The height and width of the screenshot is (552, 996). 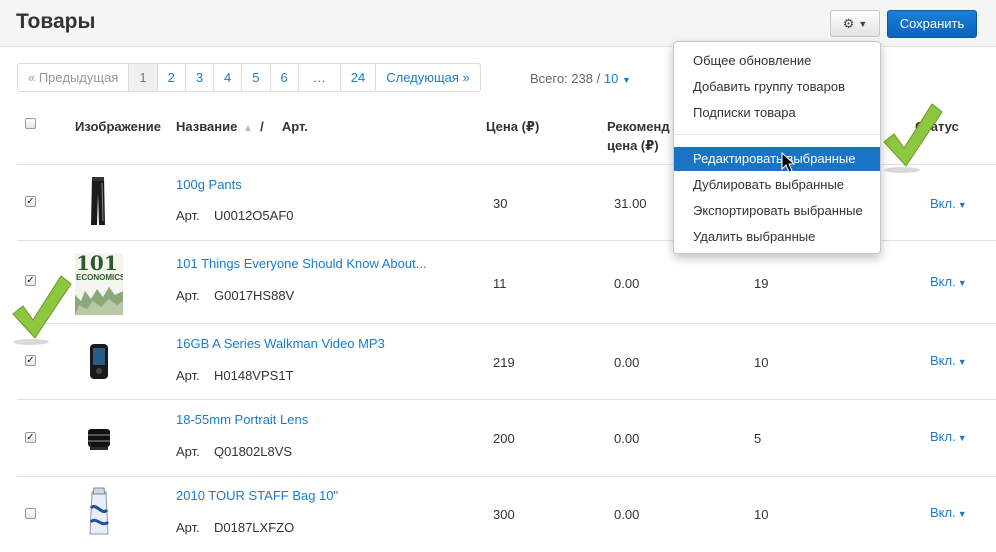 What do you see at coordinates (254, 215) in the screenshot?
I see `product-art: U0012O5AF0` at bounding box center [254, 215].